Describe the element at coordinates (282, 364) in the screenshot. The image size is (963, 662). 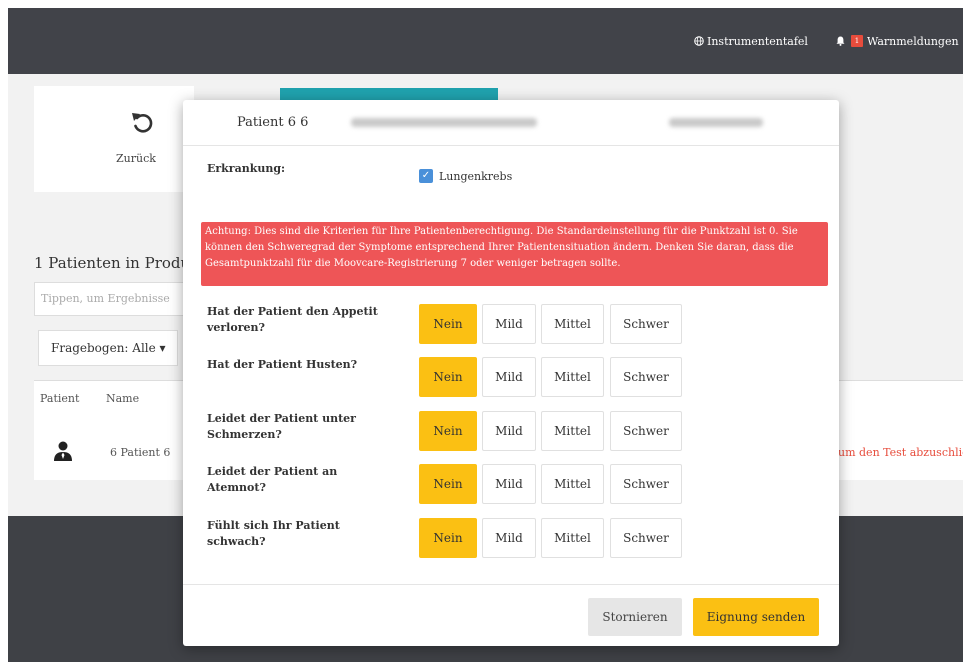
I see `question-cough: Hat der Patient Husten?` at that location.